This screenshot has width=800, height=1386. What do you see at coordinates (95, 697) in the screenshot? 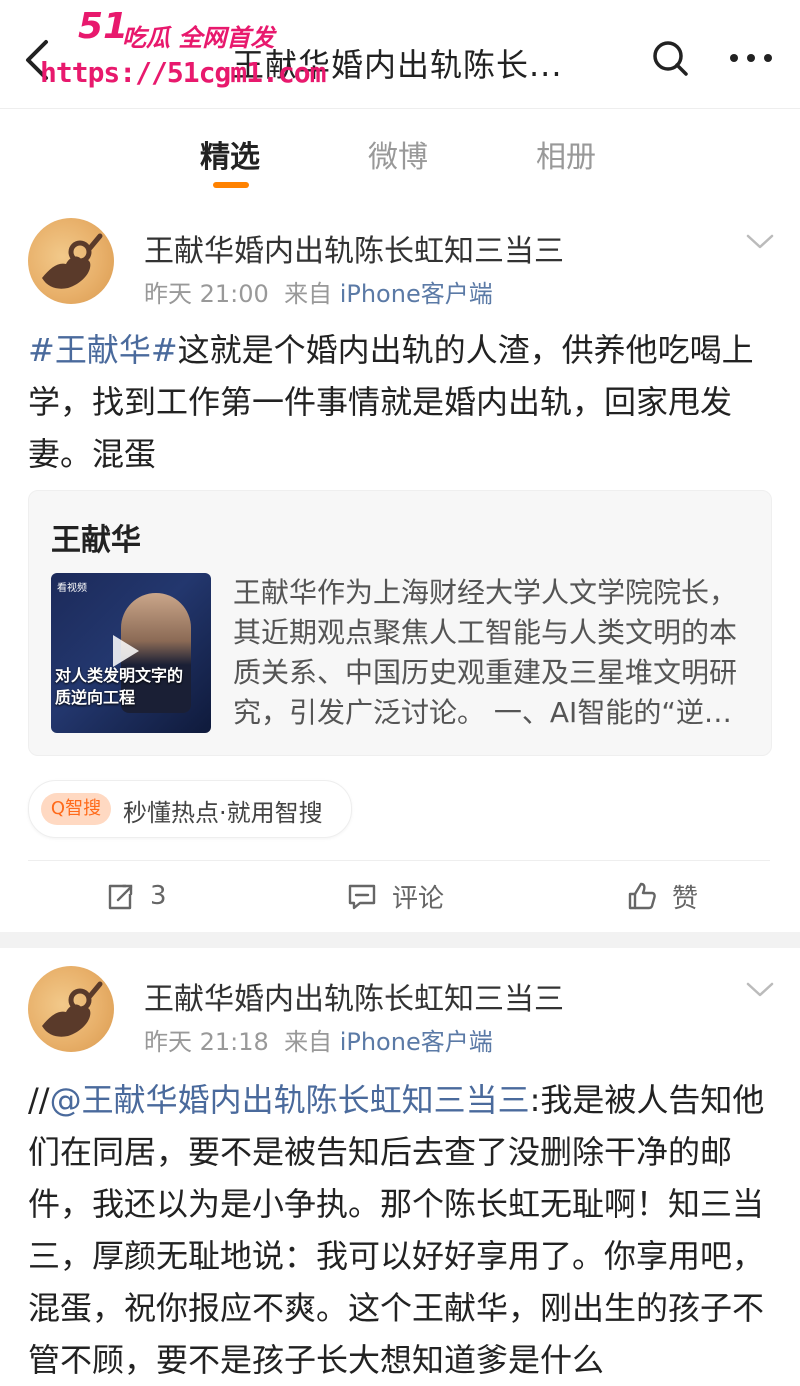
I see `thumb-caption-line-2: 质逆向工程` at bounding box center [95, 697].